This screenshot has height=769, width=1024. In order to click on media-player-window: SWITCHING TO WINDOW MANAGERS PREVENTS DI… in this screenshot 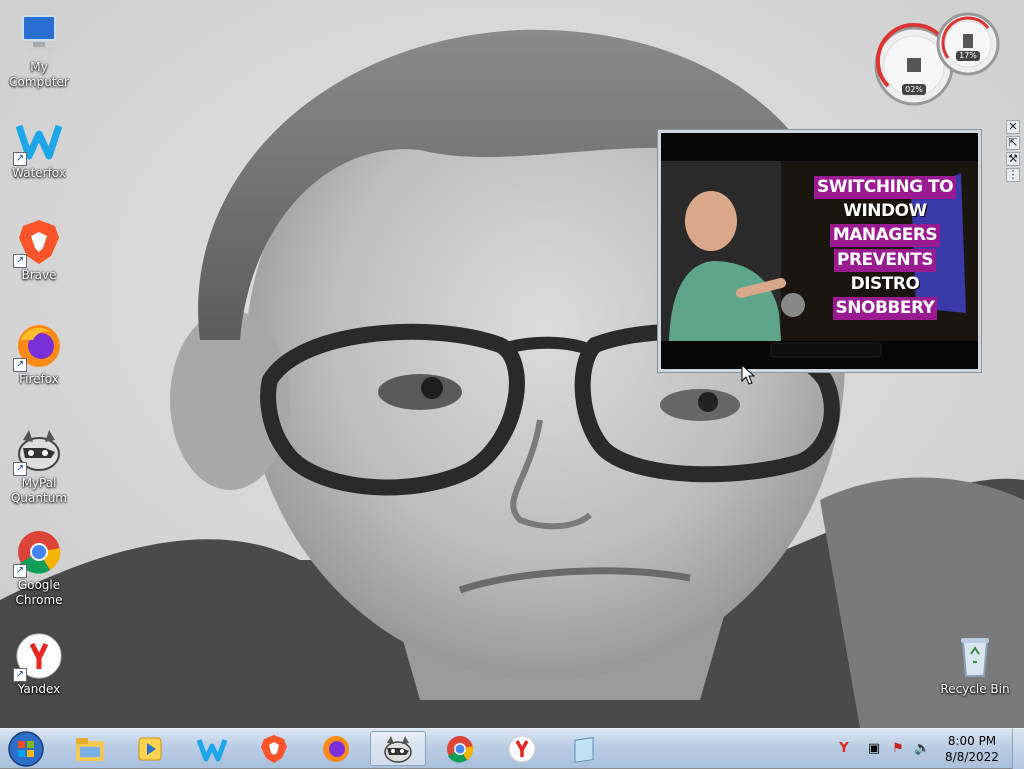, I will do `click(819, 251)`.